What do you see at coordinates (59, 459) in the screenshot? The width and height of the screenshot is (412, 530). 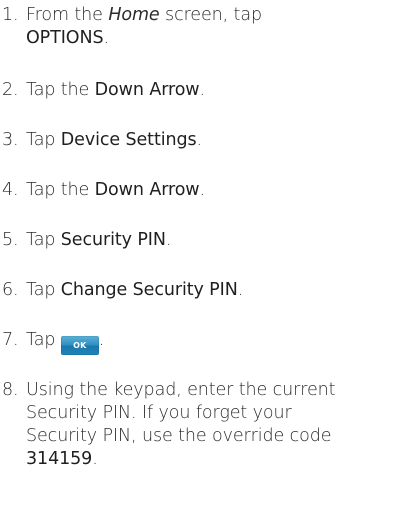 I see `override-code: 314159` at bounding box center [59, 459].